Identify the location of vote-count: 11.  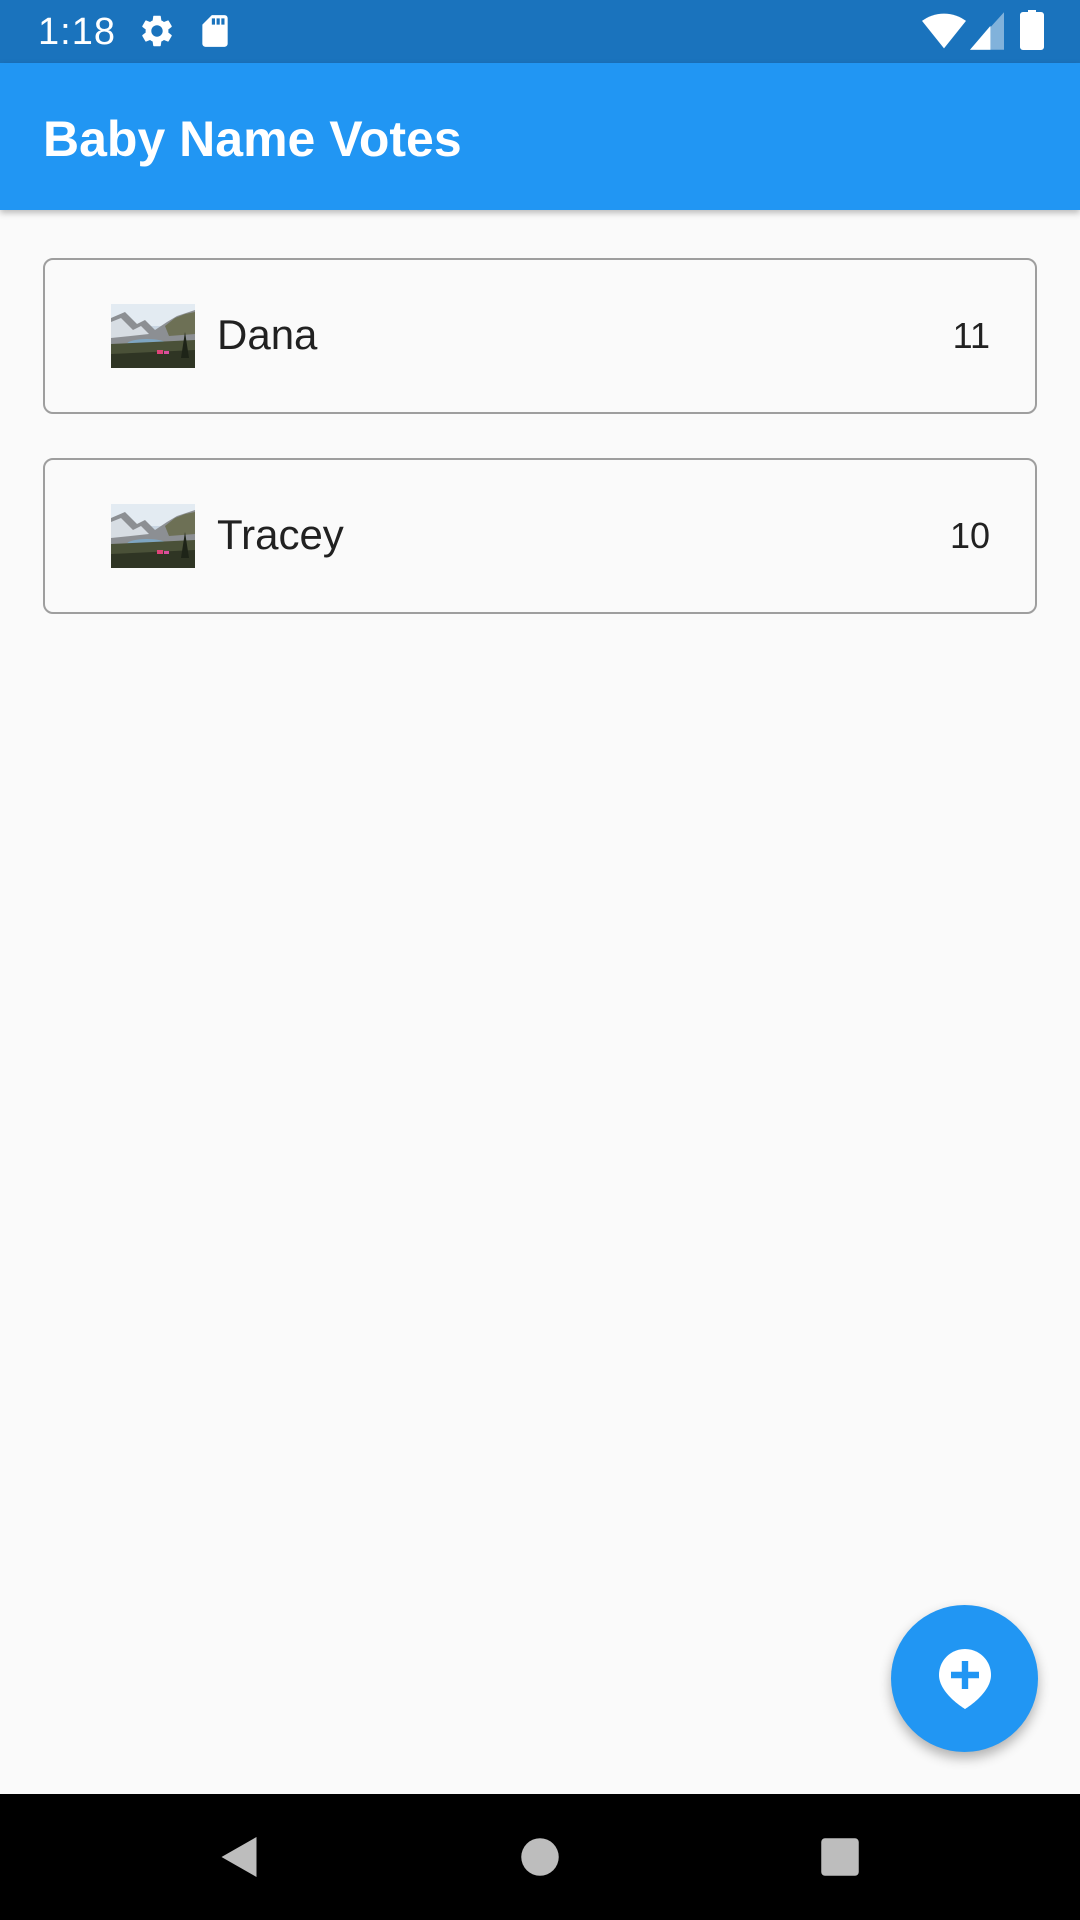
(971, 335).